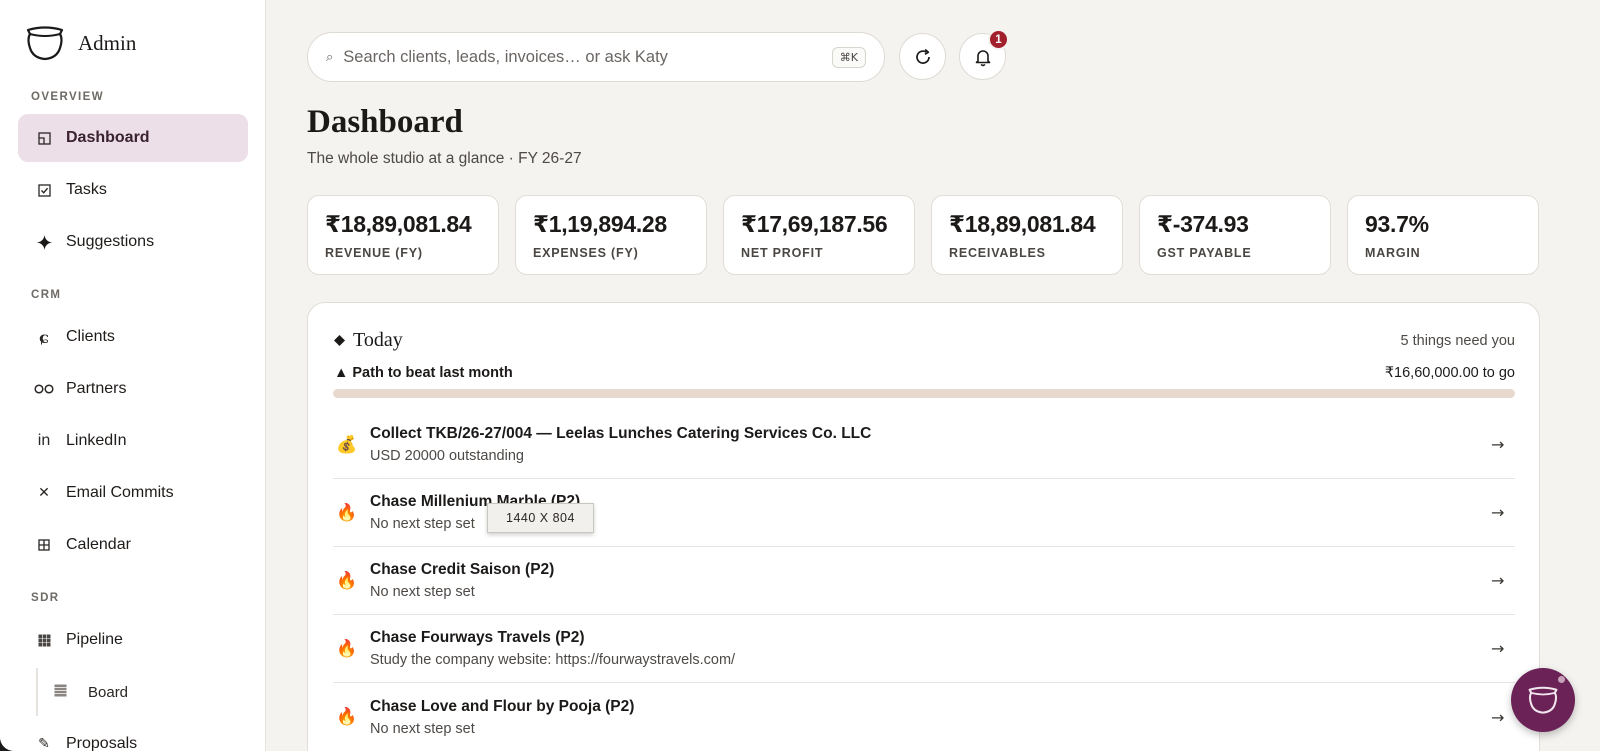  I want to click on kpi-label: GST PAYABLE, so click(1204, 253).